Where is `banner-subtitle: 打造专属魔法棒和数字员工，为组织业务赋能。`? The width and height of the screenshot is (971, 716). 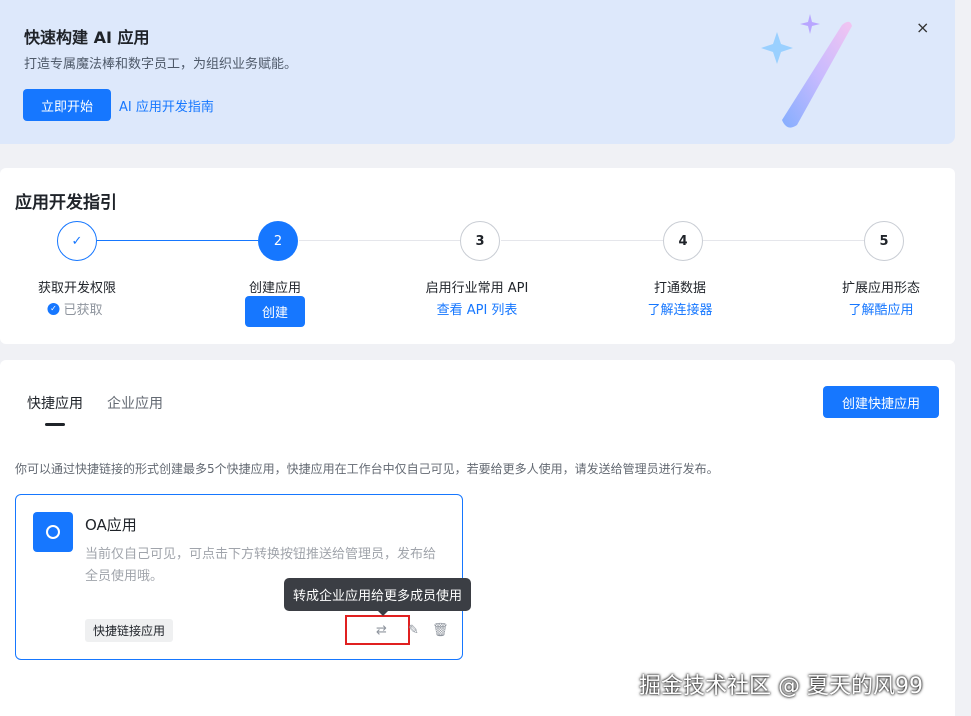
banner-subtitle: 打造专属魔法棒和数字员工，为组织业务赋能。 is located at coordinates (161, 64).